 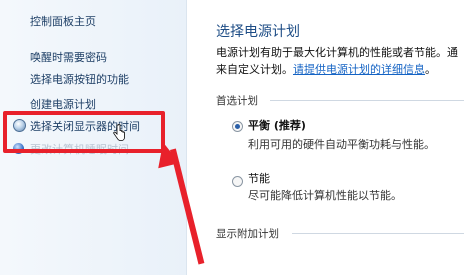 I want to click on page-title: 选择电源计划, so click(x=258, y=32).